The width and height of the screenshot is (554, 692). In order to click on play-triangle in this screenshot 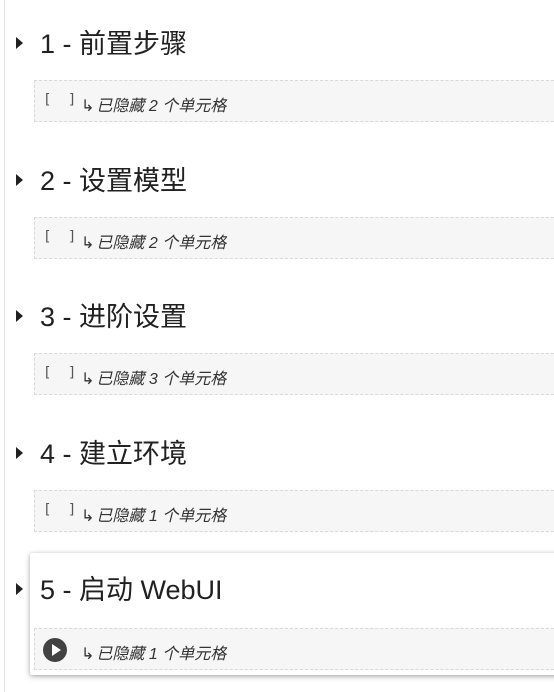, I will do `click(56, 650)`.